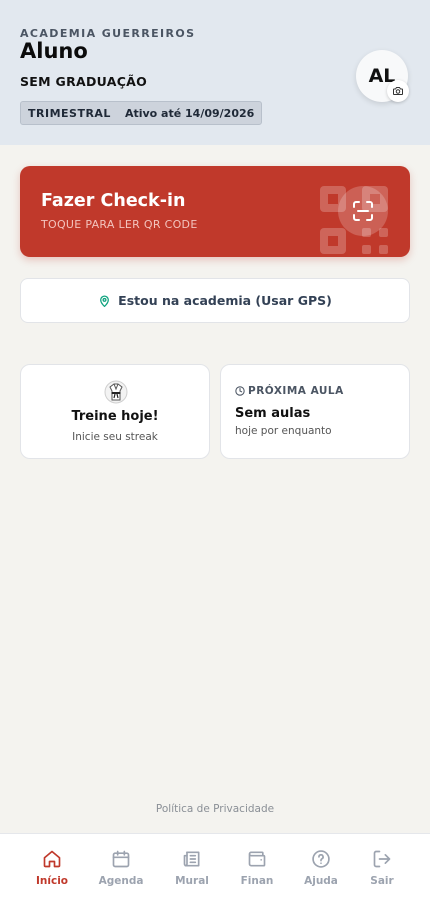  Describe the element at coordinates (119, 224) in the screenshot. I see `checkin-subtitle: TOQUE PARA LER QR CODE` at that location.